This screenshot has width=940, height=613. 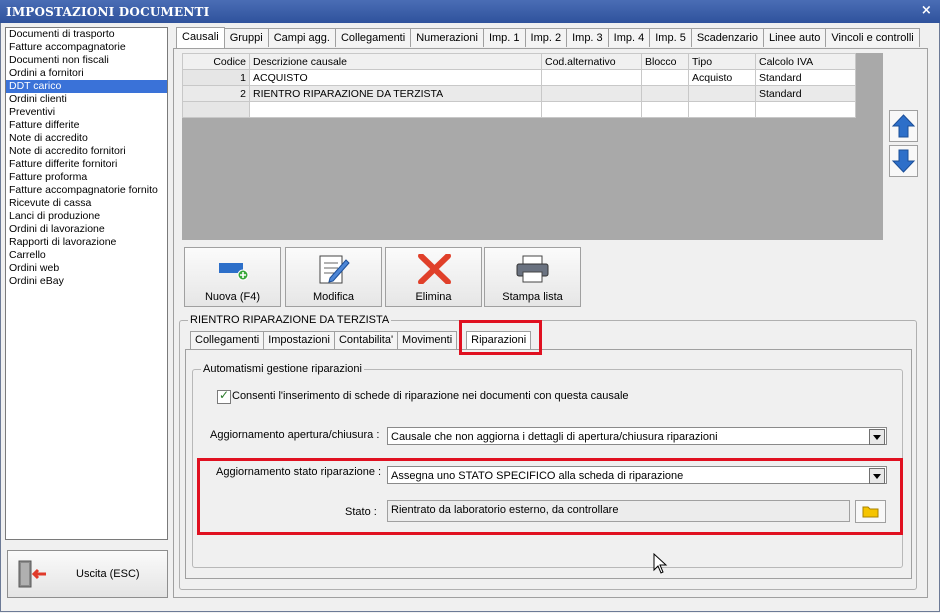 What do you see at coordinates (877, 437) in the screenshot?
I see `chevron-down-icon` at bounding box center [877, 437].